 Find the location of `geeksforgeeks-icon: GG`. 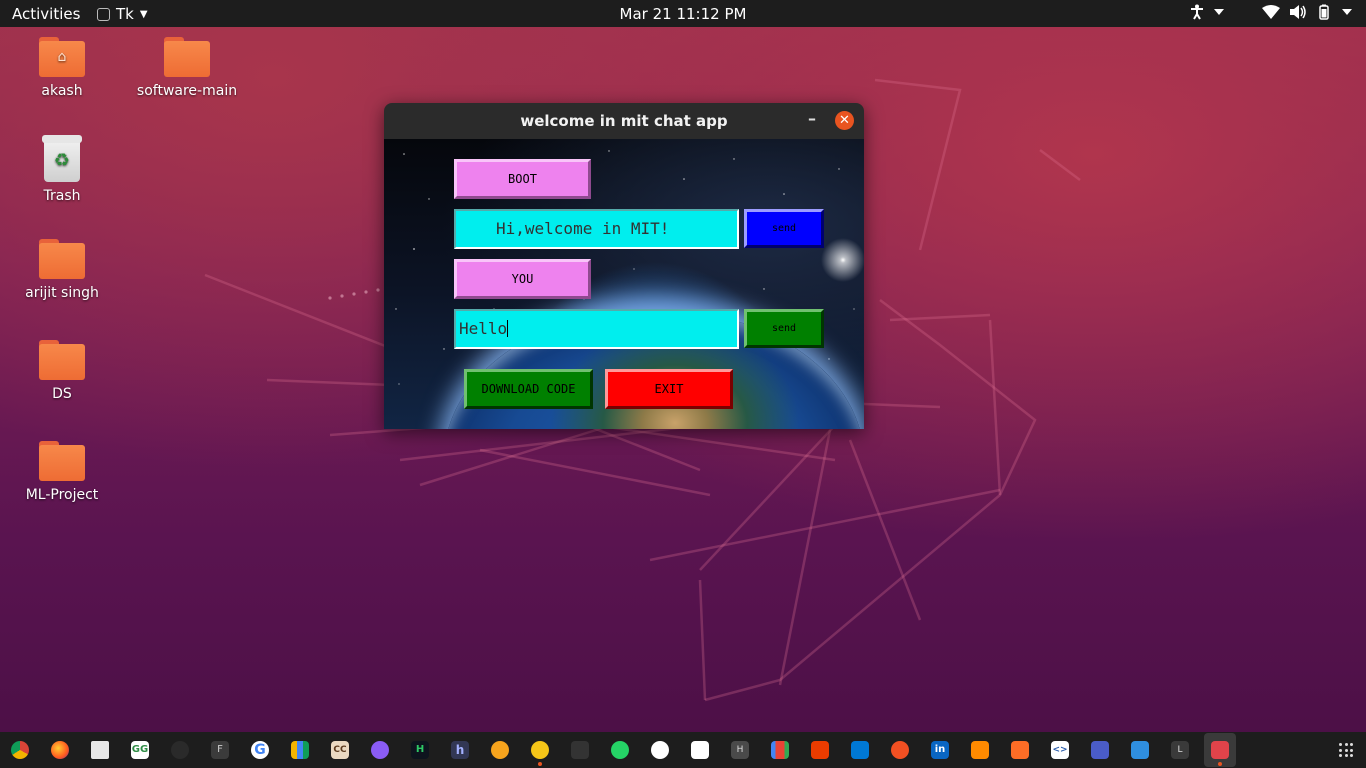

geeksforgeeks-icon: GG is located at coordinates (140, 750).